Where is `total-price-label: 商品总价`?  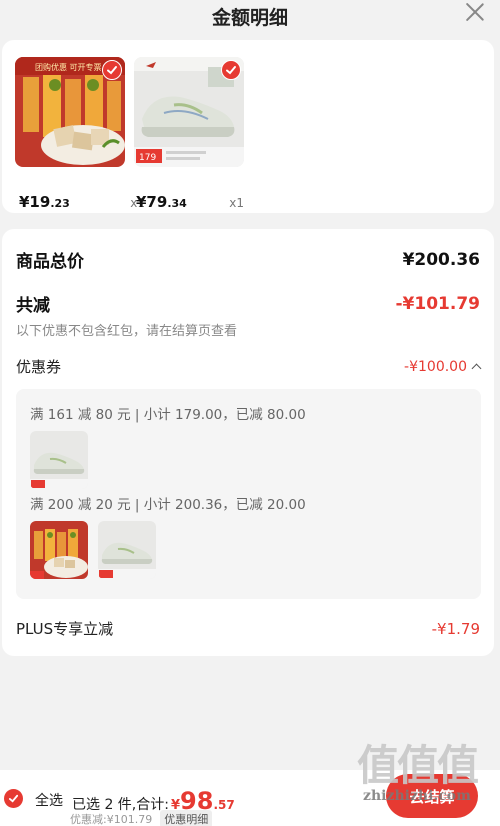
total-price-label: 商品总价 is located at coordinates (50, 262).